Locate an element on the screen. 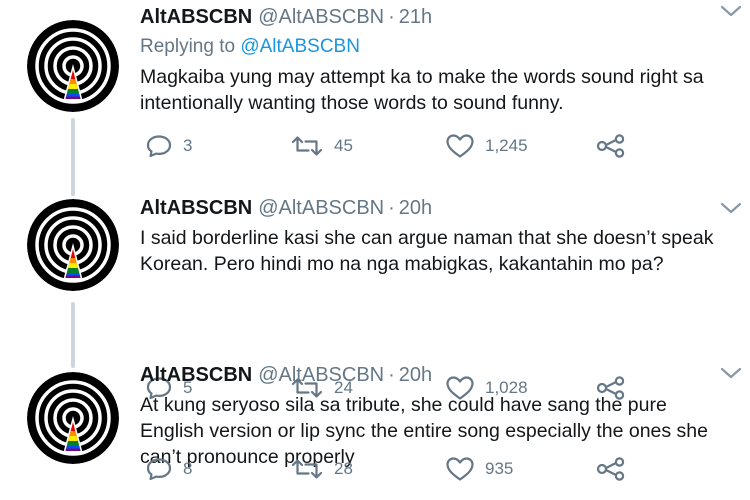  replying-to: Replying to @AltABSCBN is located at coordinates (435, 47).